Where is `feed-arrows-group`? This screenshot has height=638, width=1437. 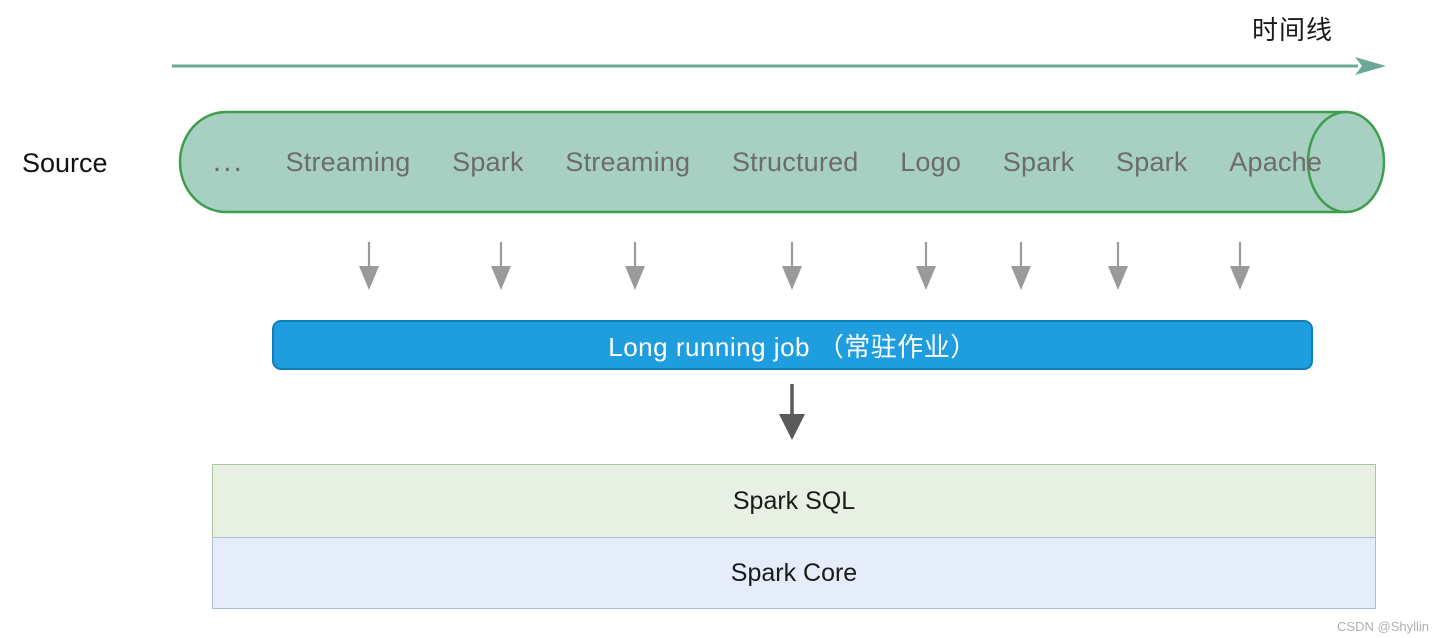 feed-arrows-group is located at coordinates (804, 266).